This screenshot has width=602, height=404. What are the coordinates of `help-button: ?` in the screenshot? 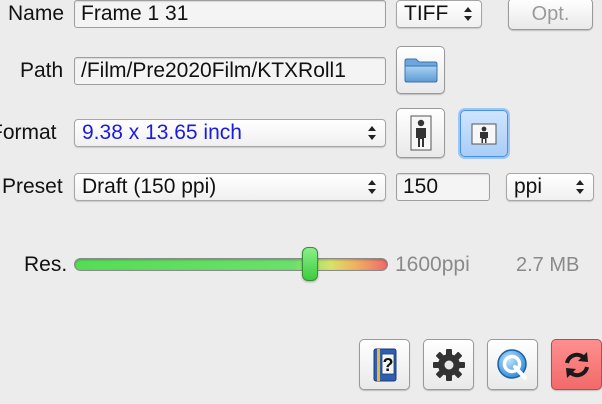 It's located at (384, 364).